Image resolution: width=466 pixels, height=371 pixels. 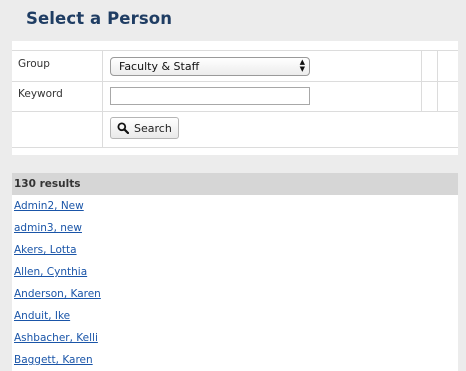 What do you see at coordinates (210, 96) in the screenshot?
I see `keyword-input` at bounding box center [210, 96].